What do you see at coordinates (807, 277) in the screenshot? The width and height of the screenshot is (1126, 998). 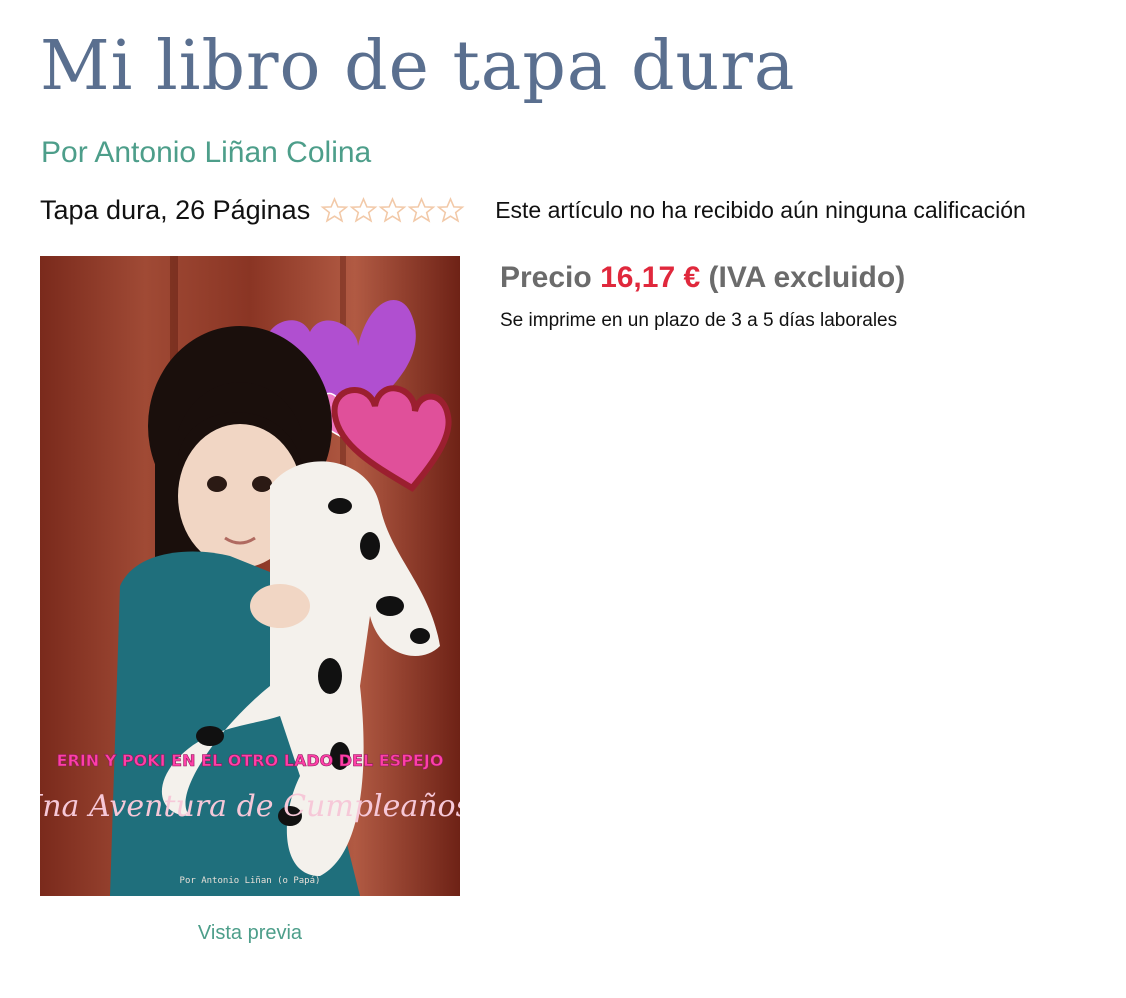 I see `tax-note: (IVA excluido)` at bounding box center [807, 277].